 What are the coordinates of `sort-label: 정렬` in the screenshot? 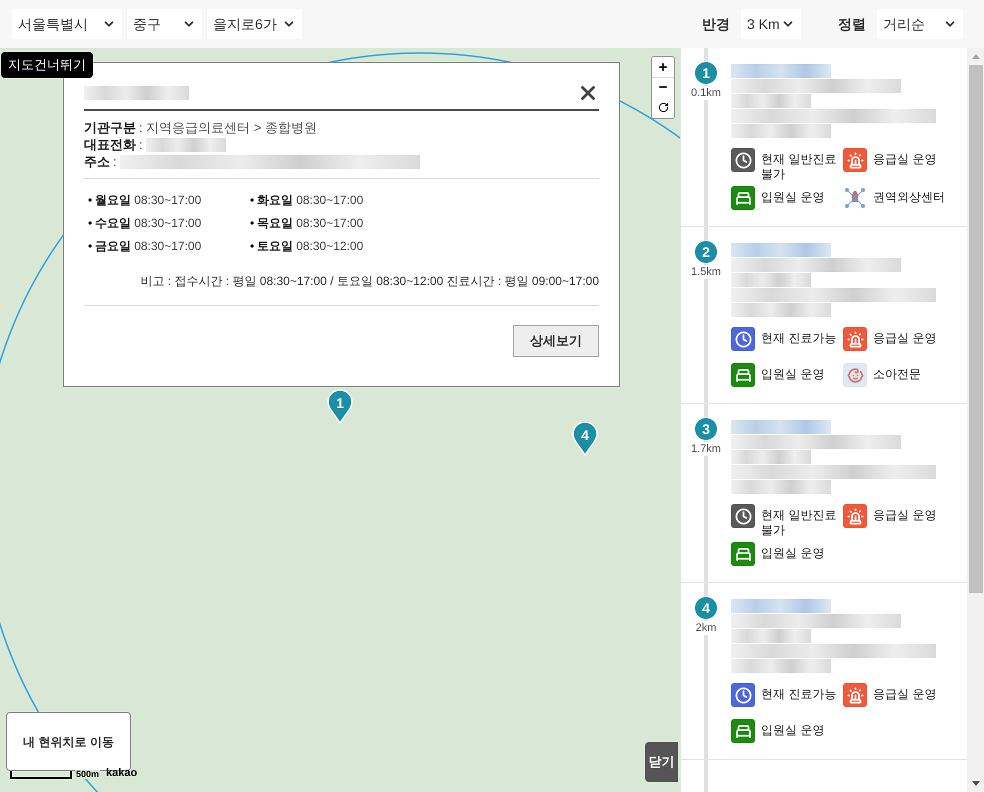 It's located at (852, 24).